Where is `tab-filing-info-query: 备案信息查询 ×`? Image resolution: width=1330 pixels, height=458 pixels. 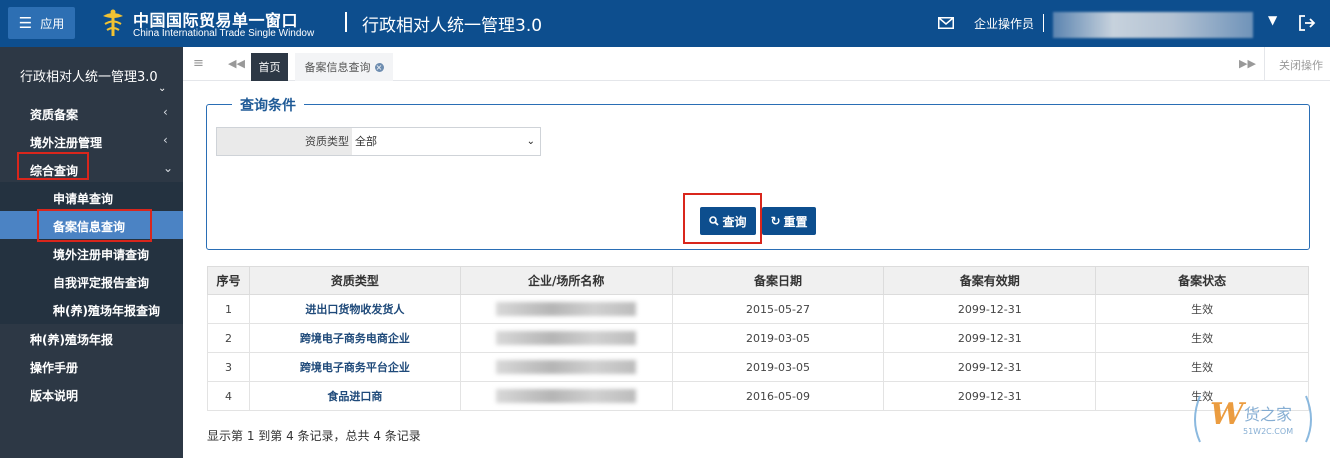 tab-filing-info-query: 备案信息查询 × is located at coordinates (344, 67).